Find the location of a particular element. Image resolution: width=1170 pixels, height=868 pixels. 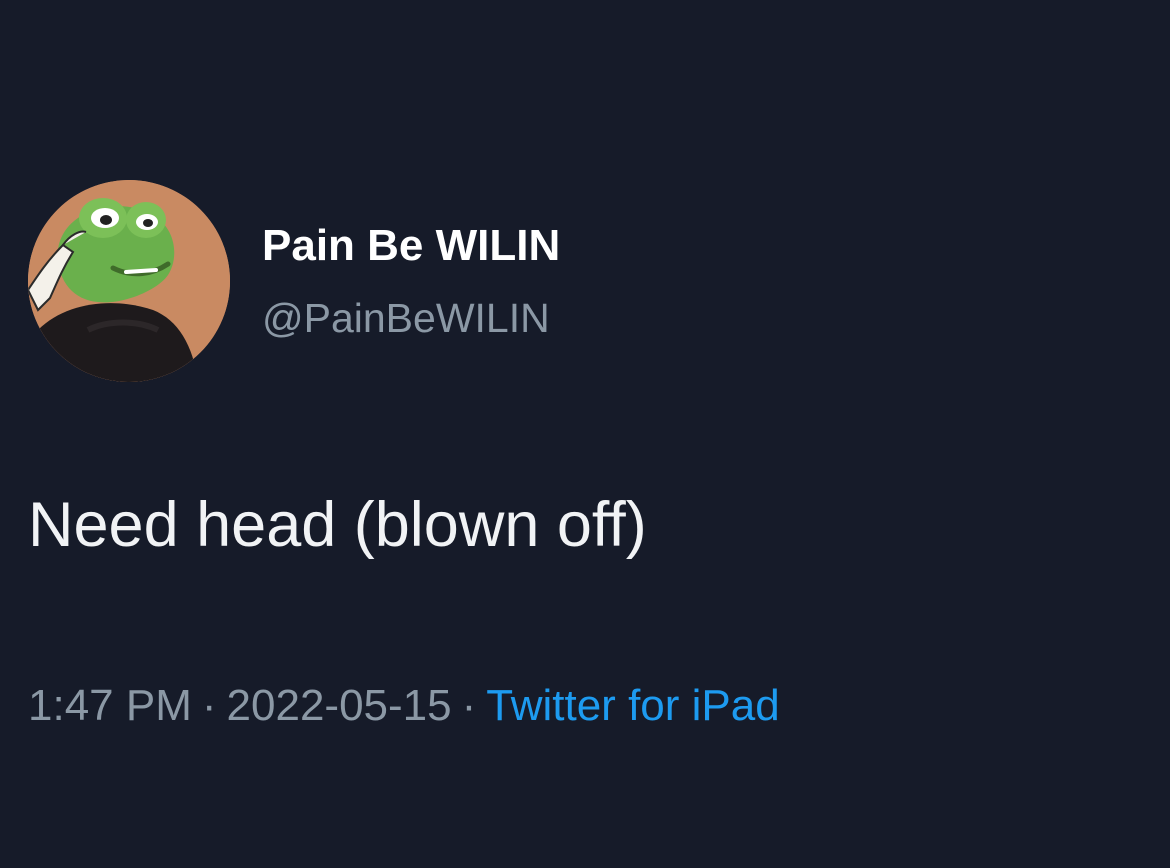

display-name: Pain Be WILIN is located at coordinates (411, 246).